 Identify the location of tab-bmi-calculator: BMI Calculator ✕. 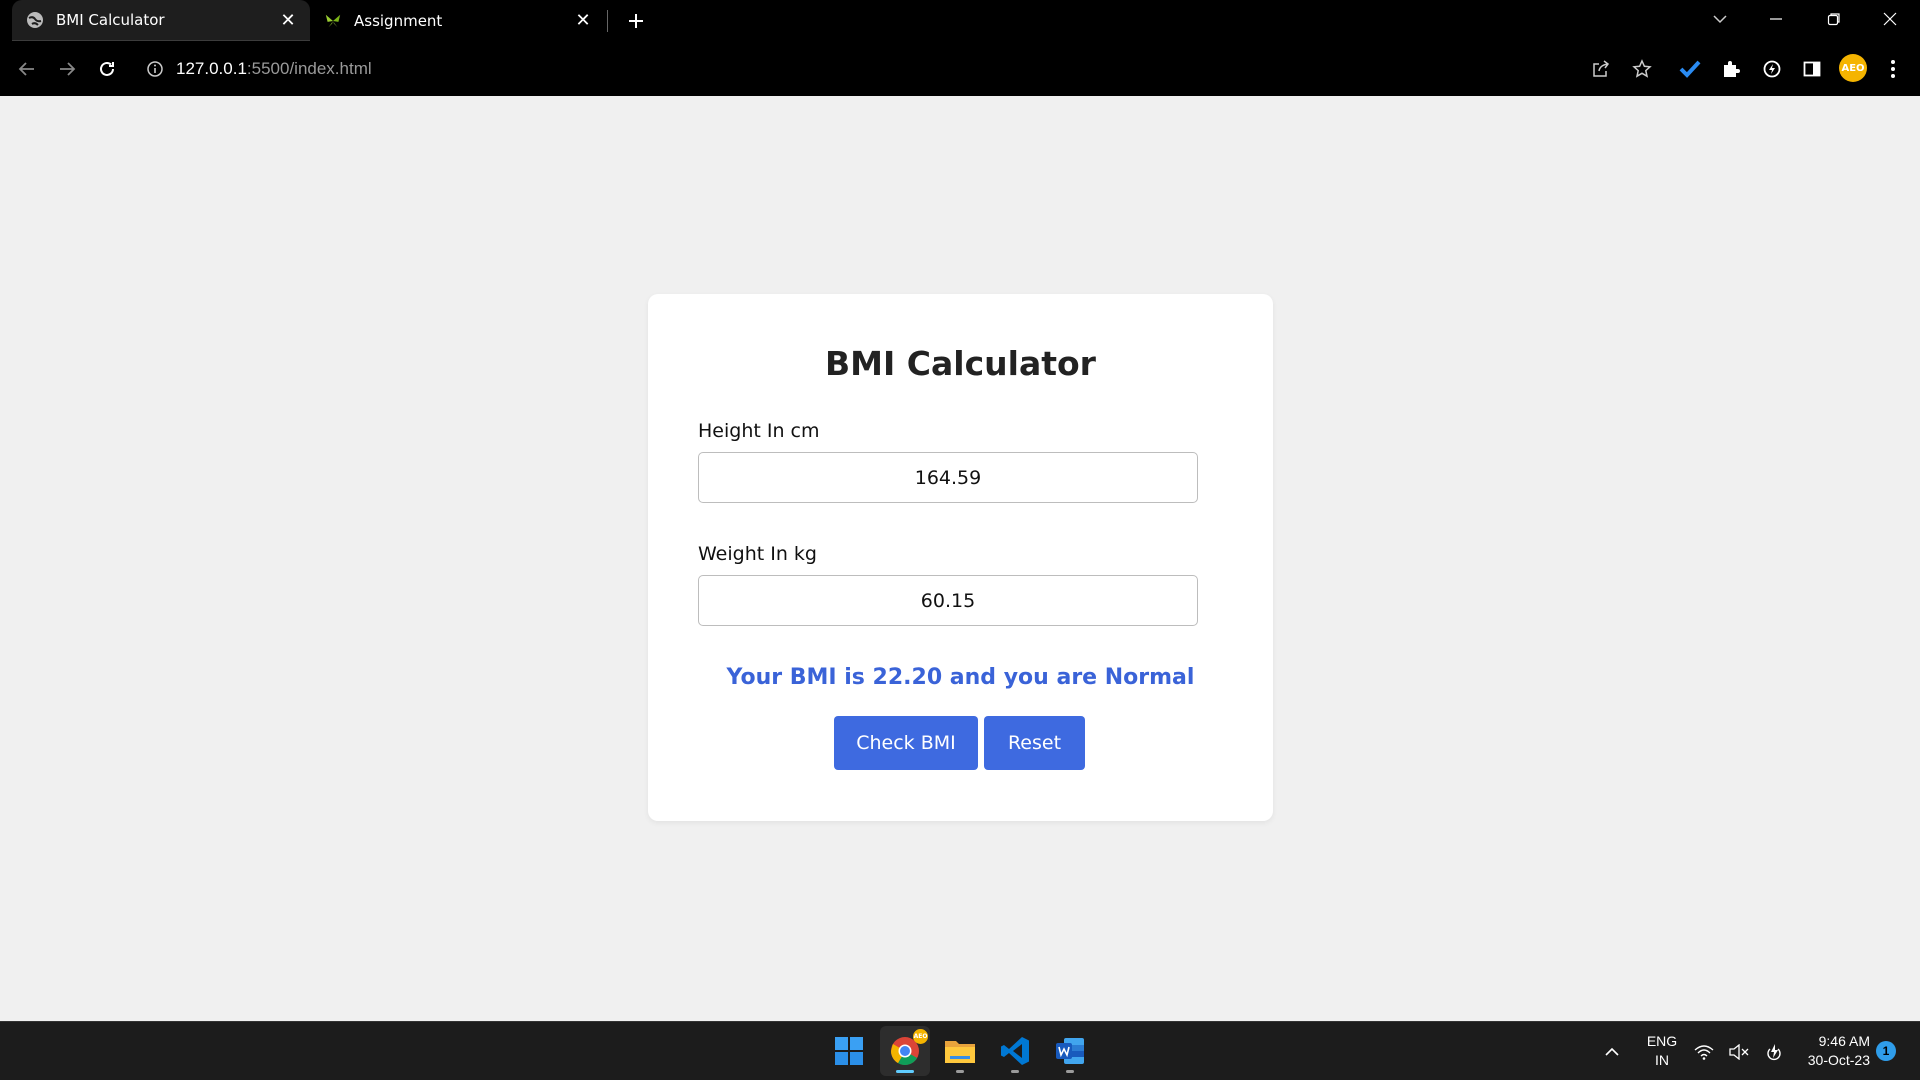
(161, 20).